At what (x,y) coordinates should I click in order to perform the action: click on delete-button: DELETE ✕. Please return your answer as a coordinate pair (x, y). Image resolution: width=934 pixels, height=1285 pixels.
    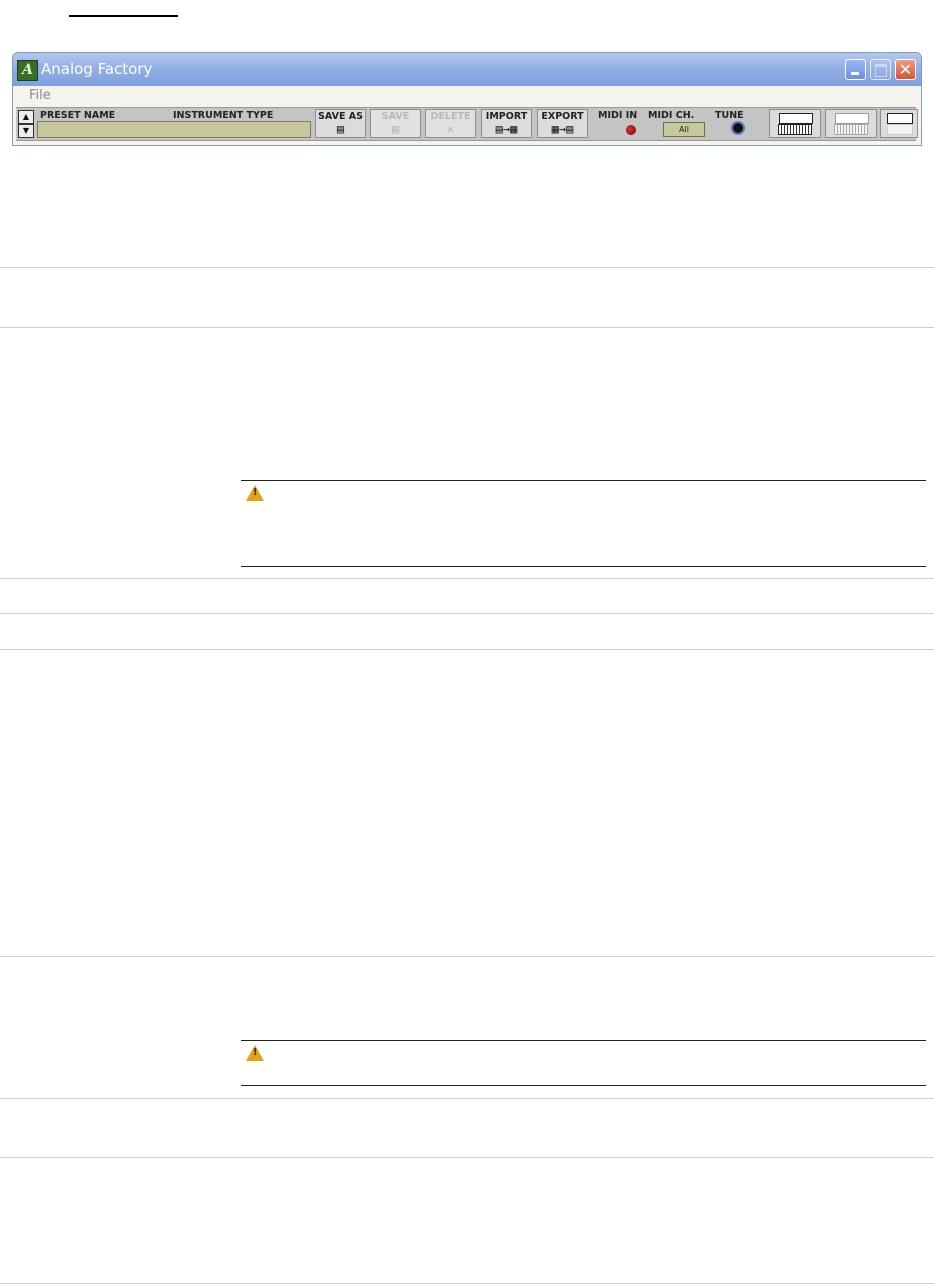
    Looking at the image, I should click on (450, 123).